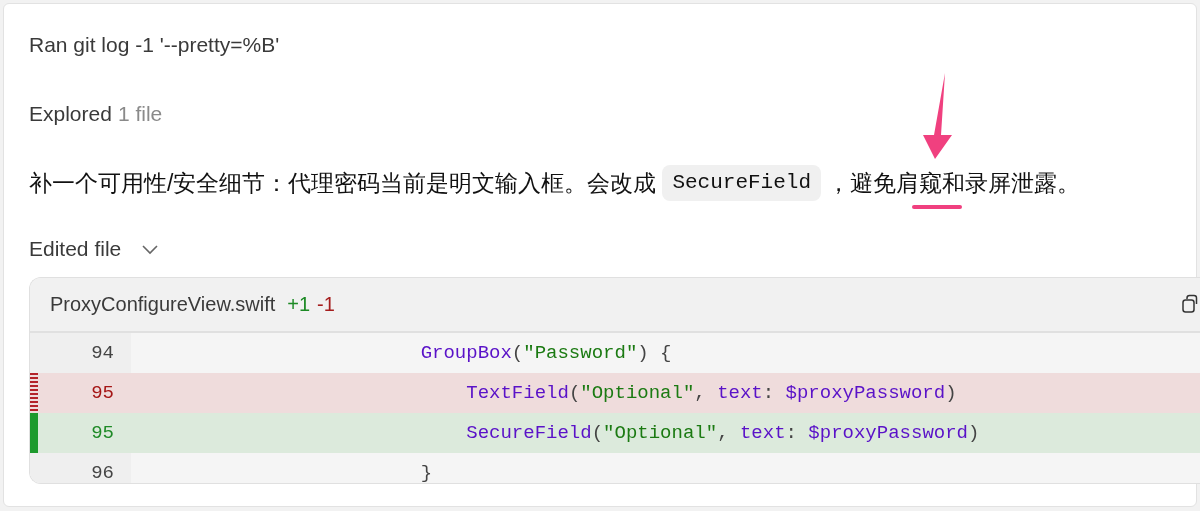  Describe the element at coordinates (545, 353) in the screenshot. I see `code-line: GroupBox("Password") {` at that location.